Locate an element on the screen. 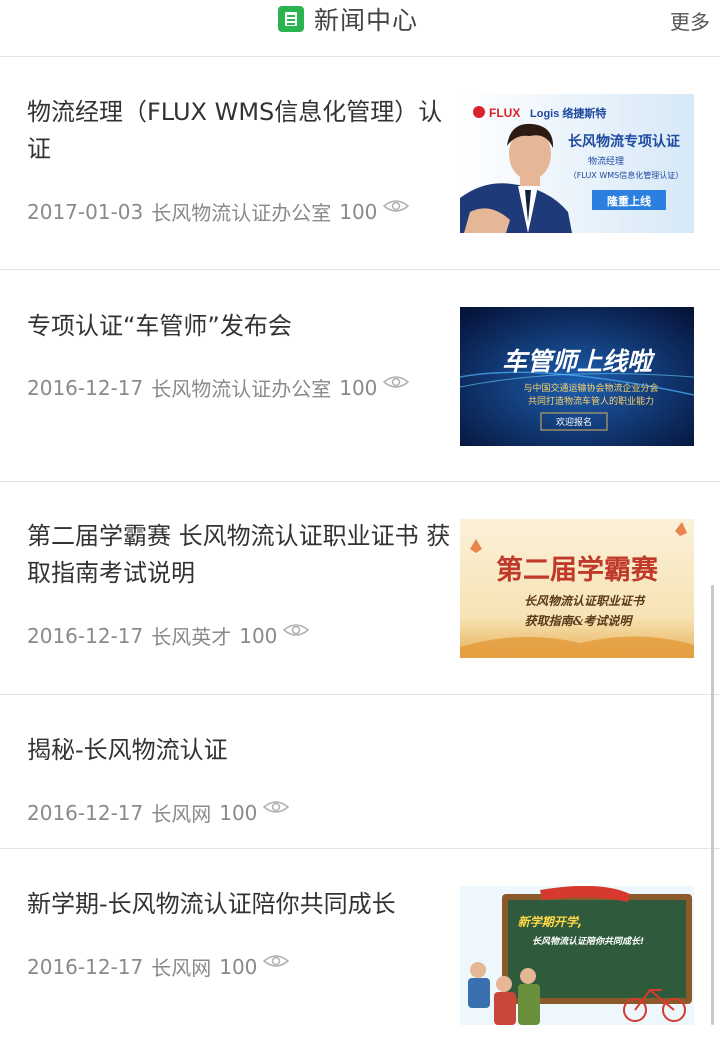 This screenshot has height=1051, width=720. thumb-badge: 隆重上线 is located at coordinates (629, 201).